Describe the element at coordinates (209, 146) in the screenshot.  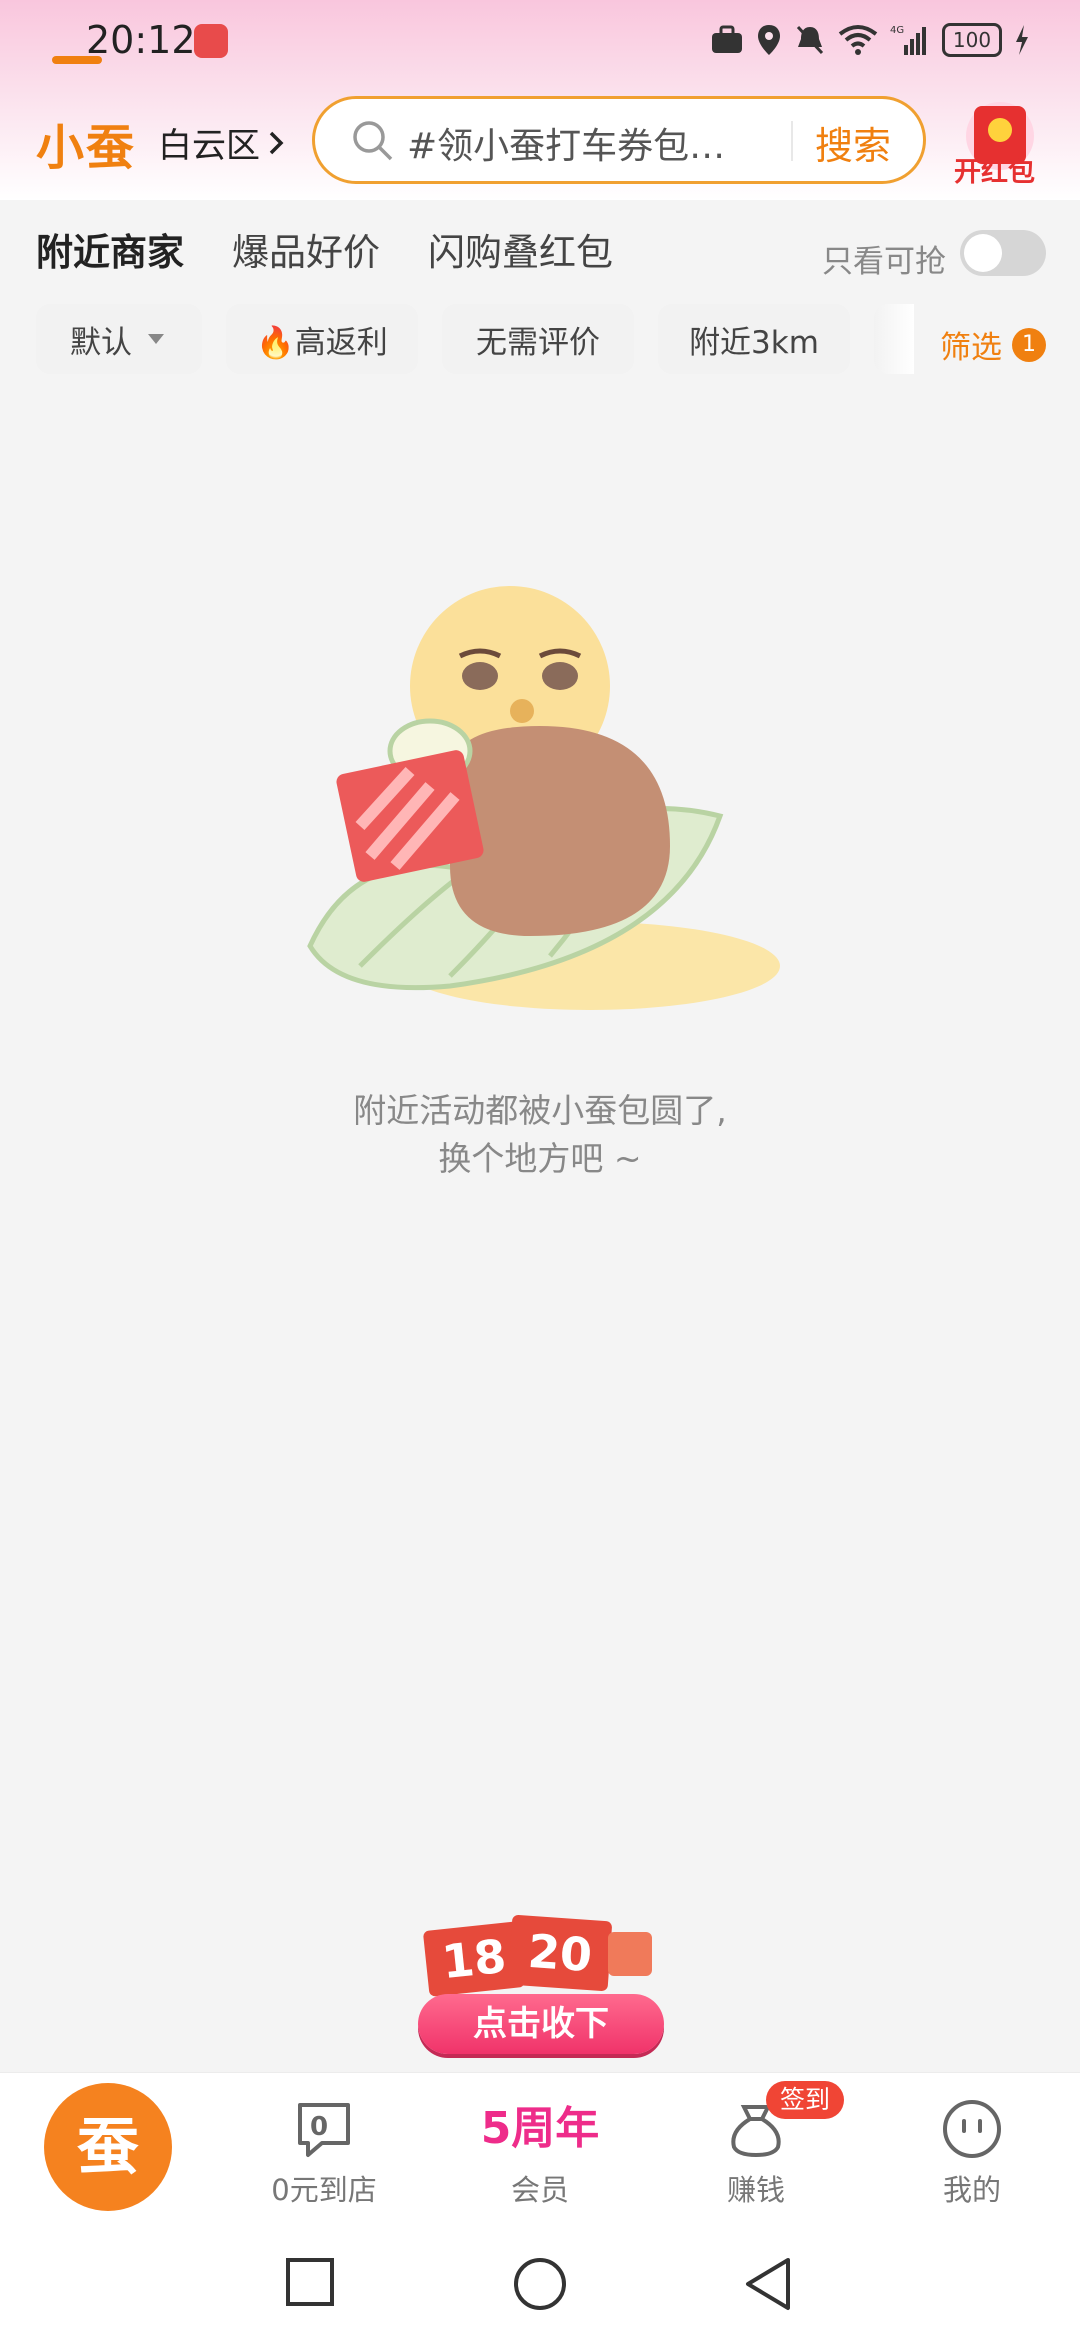
I see `location-label: 白云区` at that location.